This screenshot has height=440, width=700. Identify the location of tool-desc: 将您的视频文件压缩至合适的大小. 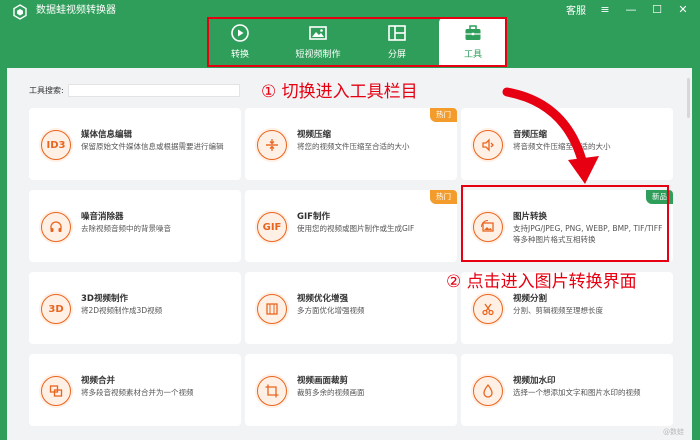
(353, 146).